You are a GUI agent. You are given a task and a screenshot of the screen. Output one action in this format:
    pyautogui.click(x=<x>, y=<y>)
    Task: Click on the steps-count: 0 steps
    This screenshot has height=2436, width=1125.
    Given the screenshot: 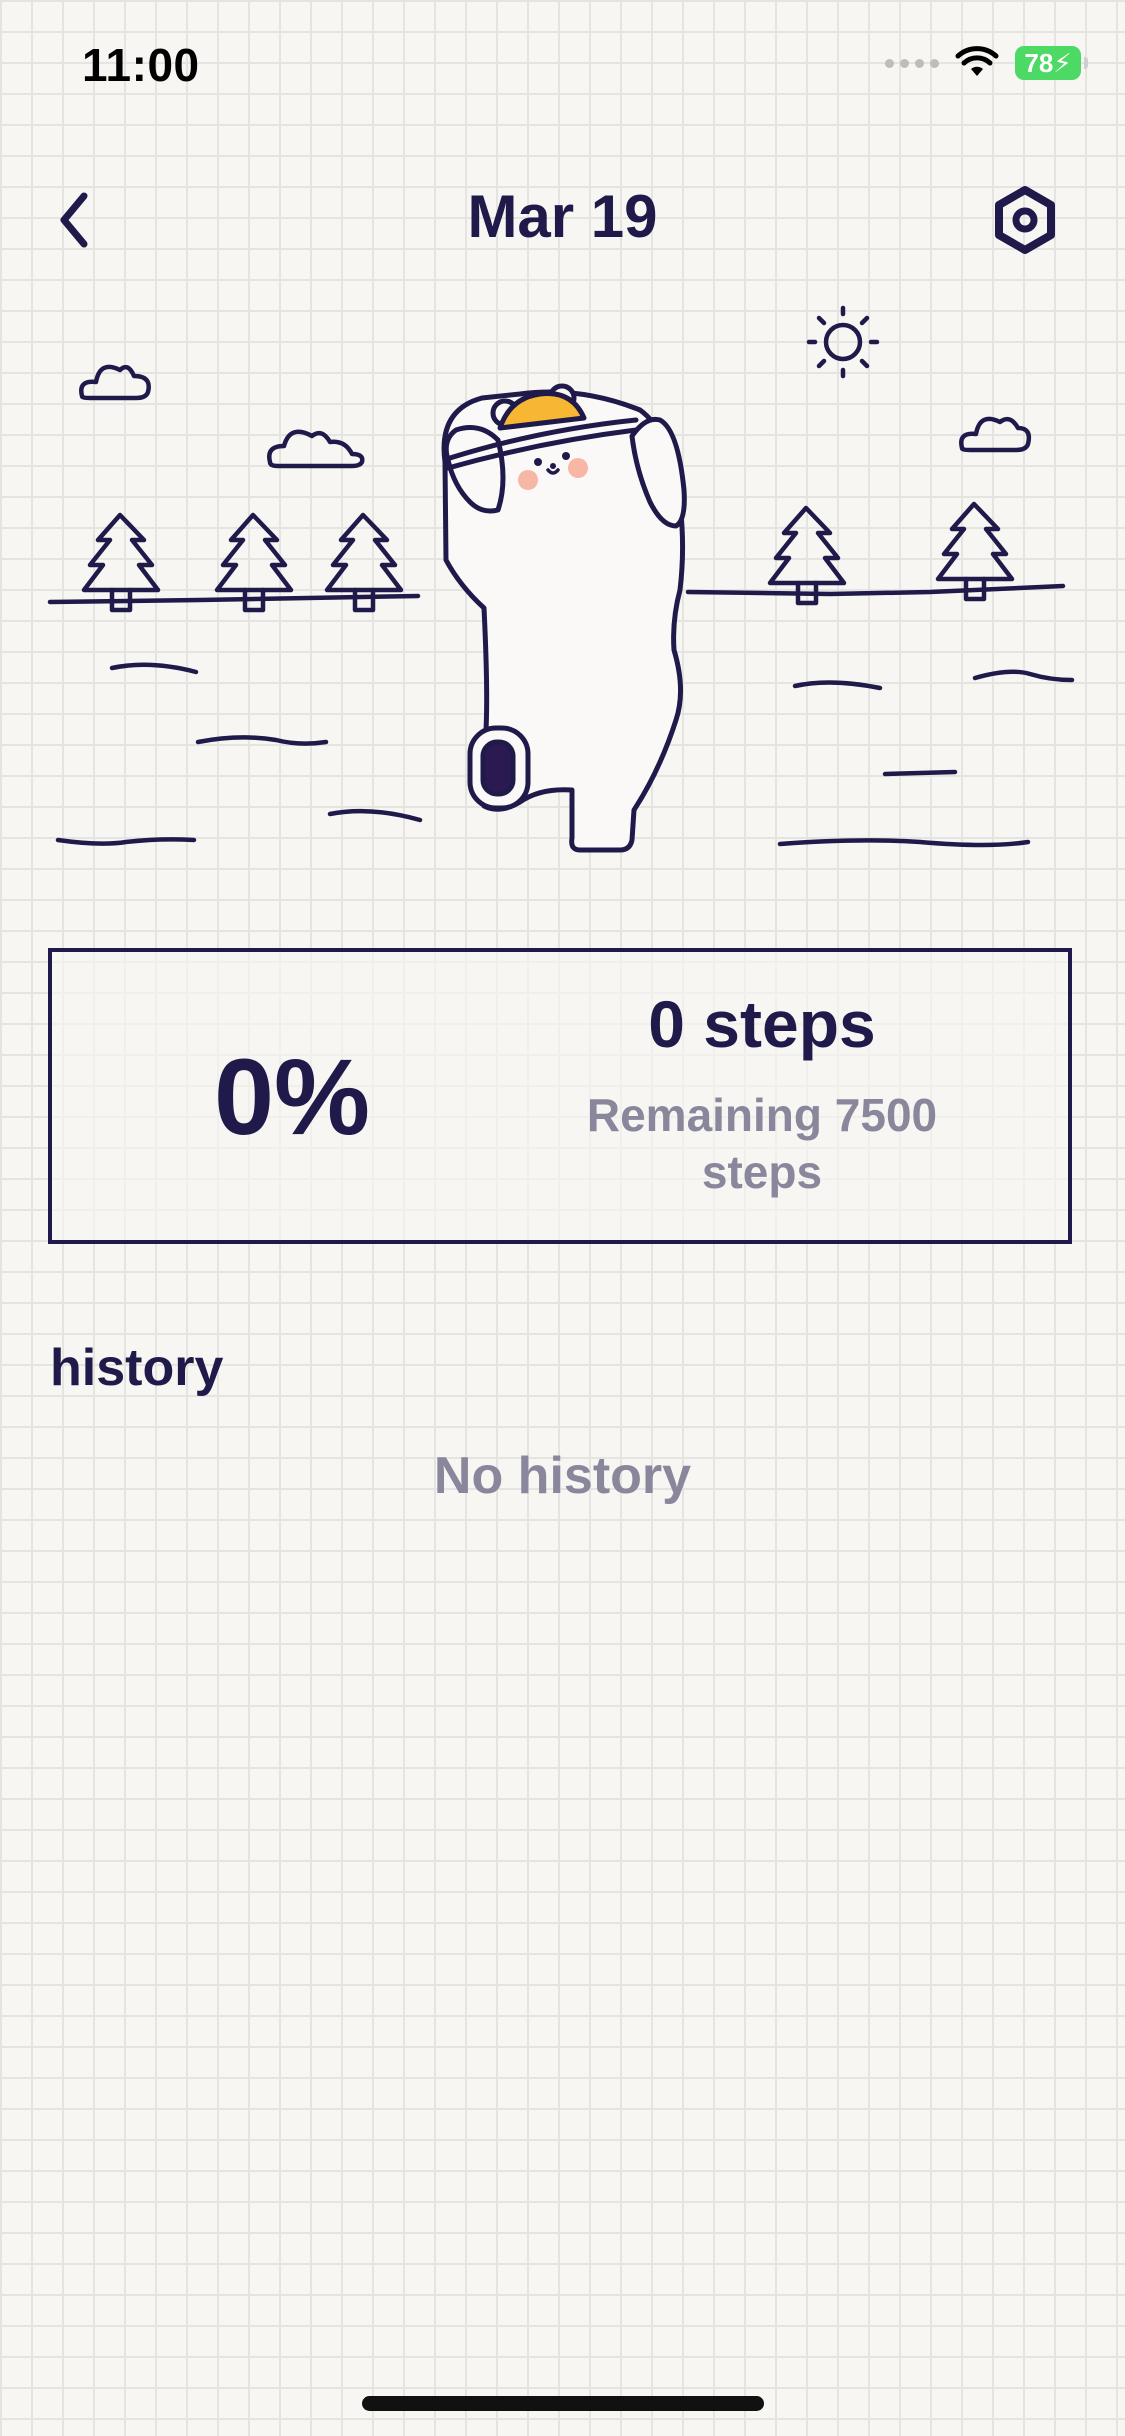 What is the action you would take?
    pyautogui.click(x=762, y=1024)
    